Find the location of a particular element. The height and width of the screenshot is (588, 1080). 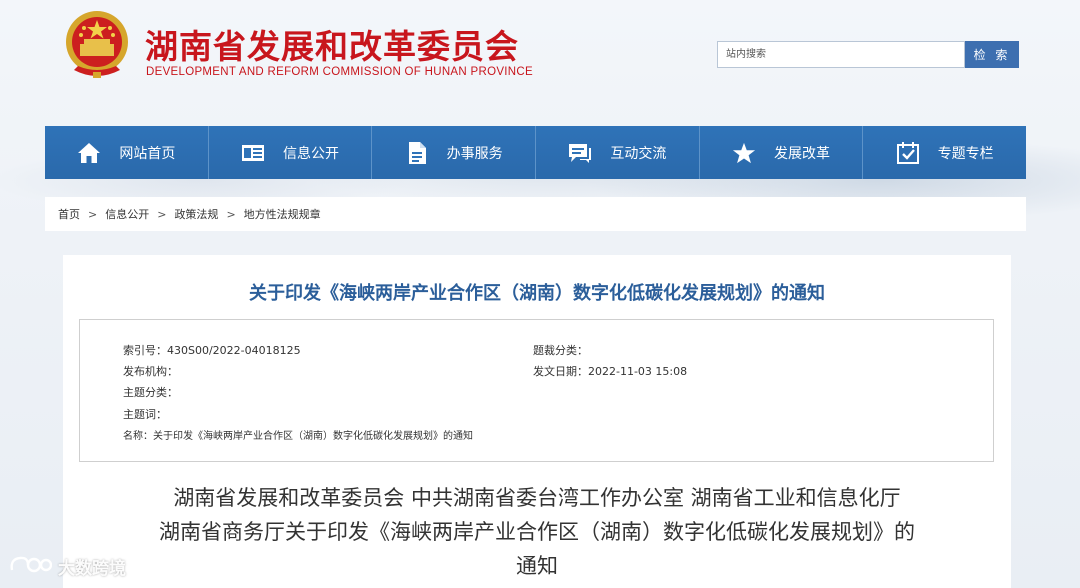

main-nav: 网站首页 信息公开 办事服务 互动交流 发展改革 专题专栏 is located at coordinates (535, 152).